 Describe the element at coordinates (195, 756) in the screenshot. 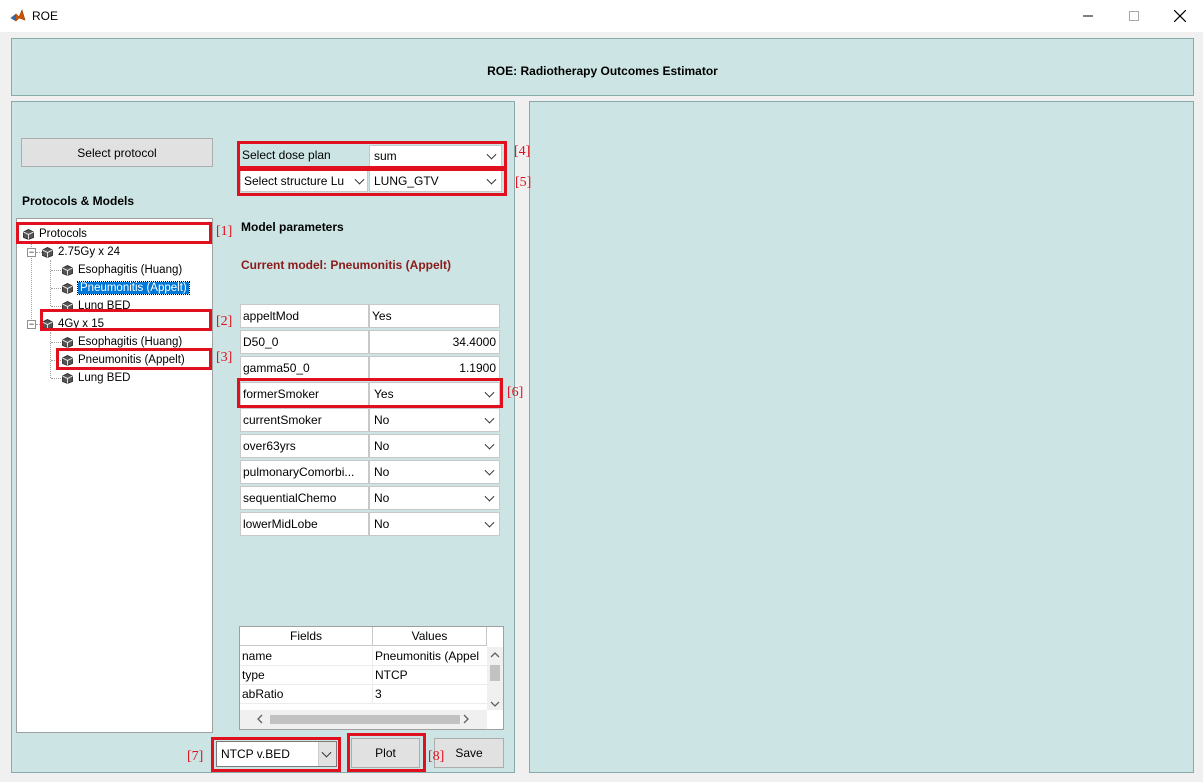

I see `annotation-label: [7]` at that location.